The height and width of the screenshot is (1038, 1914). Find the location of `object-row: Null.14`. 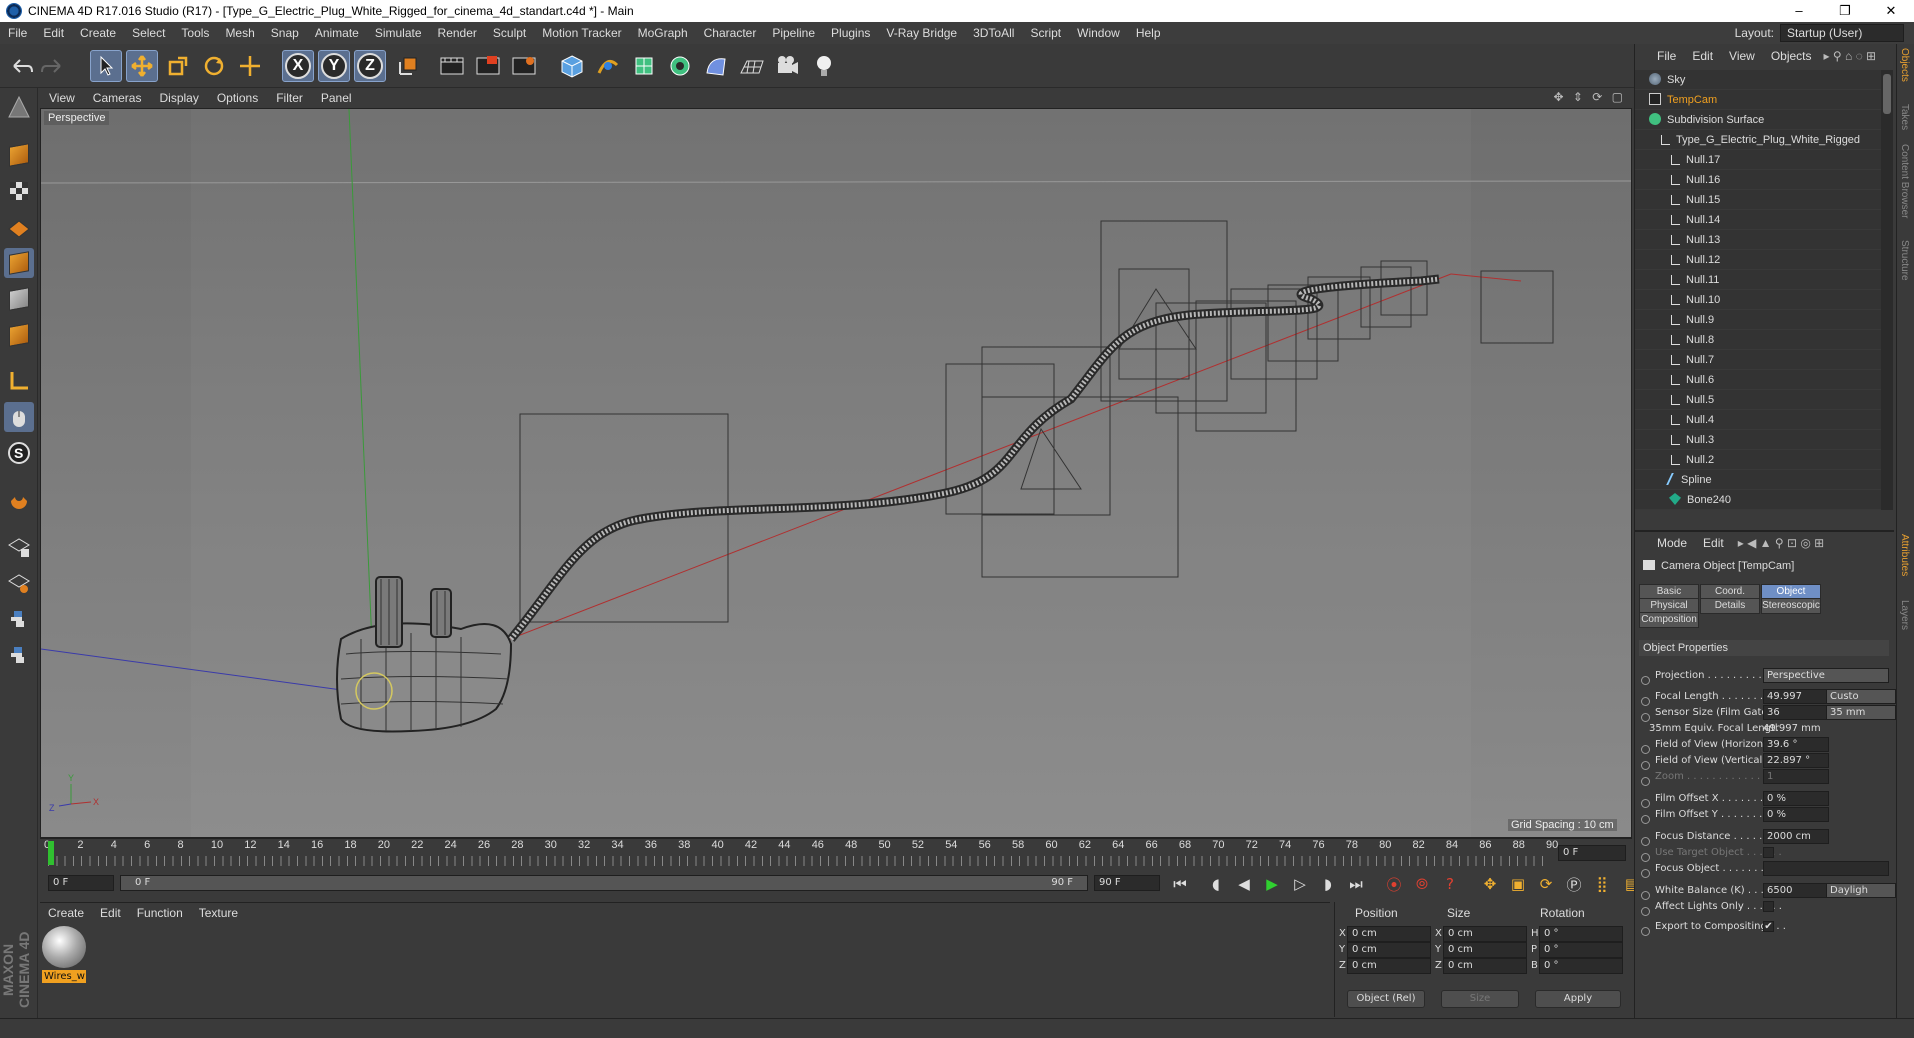

object-row: Null.14 is located at coordinates (1758, 220).